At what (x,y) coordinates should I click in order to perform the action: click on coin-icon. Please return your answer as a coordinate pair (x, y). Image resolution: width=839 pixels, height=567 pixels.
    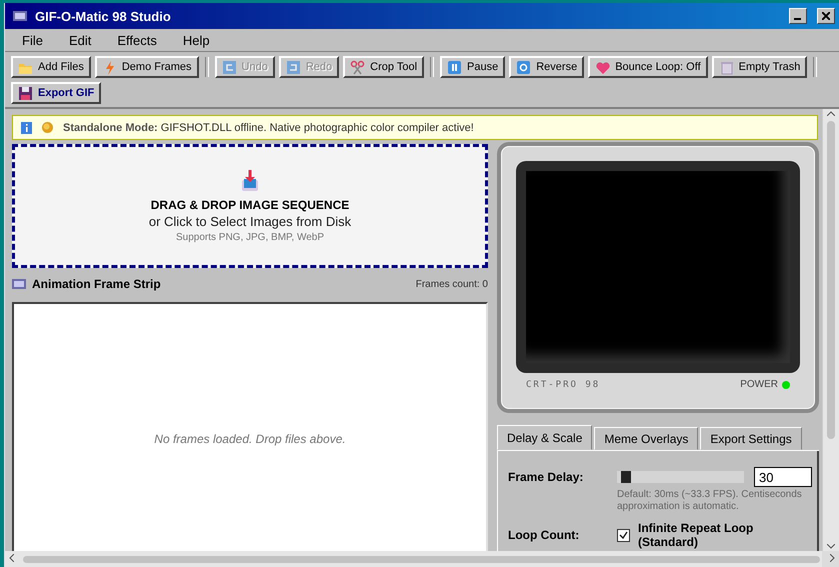
    Looking at the image, I should click on (47, 127).